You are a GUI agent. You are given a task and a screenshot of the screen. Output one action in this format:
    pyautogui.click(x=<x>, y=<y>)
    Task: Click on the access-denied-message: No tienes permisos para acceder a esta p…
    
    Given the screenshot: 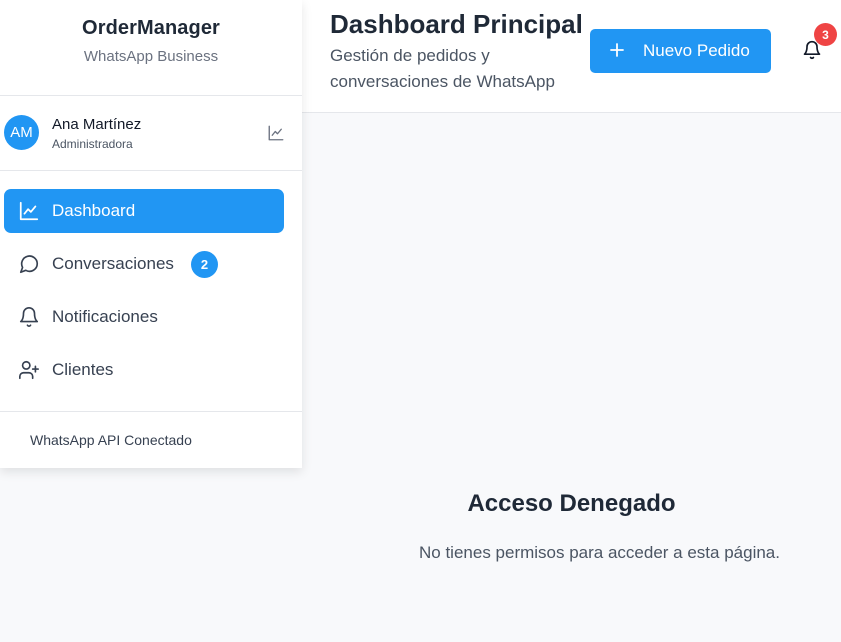 What is the action you would take?
    pyautogui.click(x=599, y=552)
    